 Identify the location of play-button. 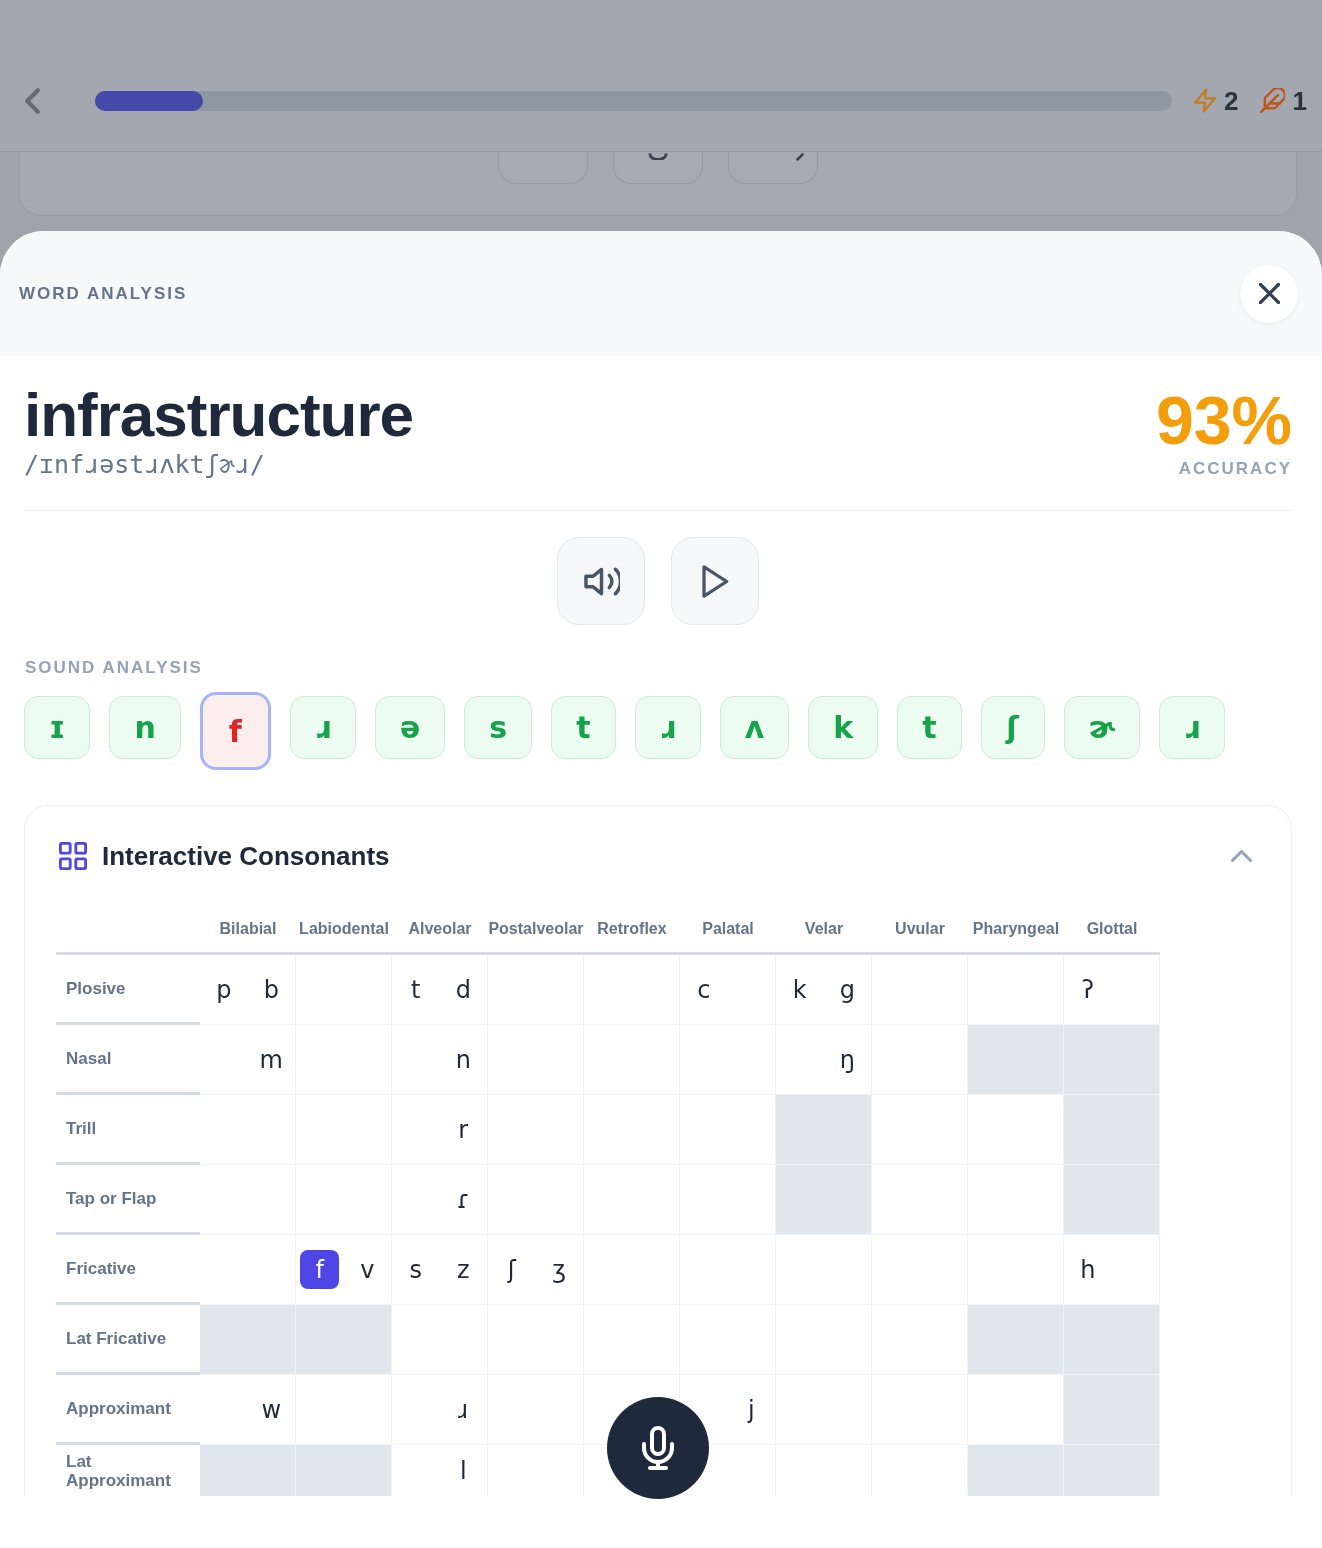
(715, 581).